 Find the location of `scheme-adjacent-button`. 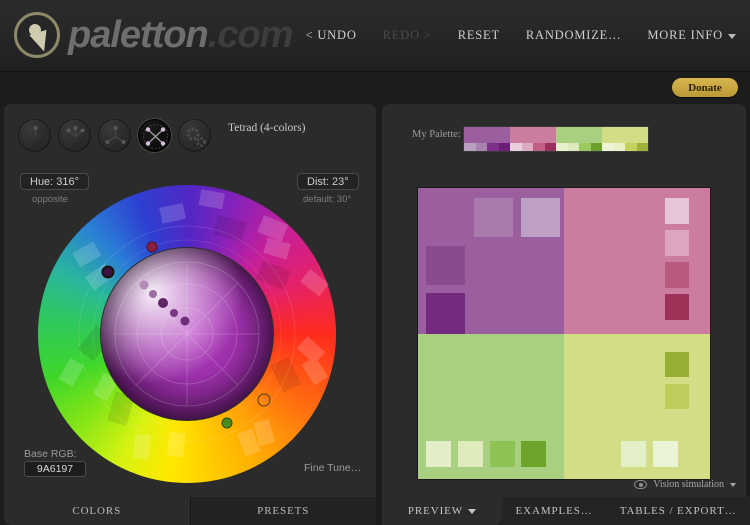

scheme-adjacent-button is located at coordinates (74, 135).